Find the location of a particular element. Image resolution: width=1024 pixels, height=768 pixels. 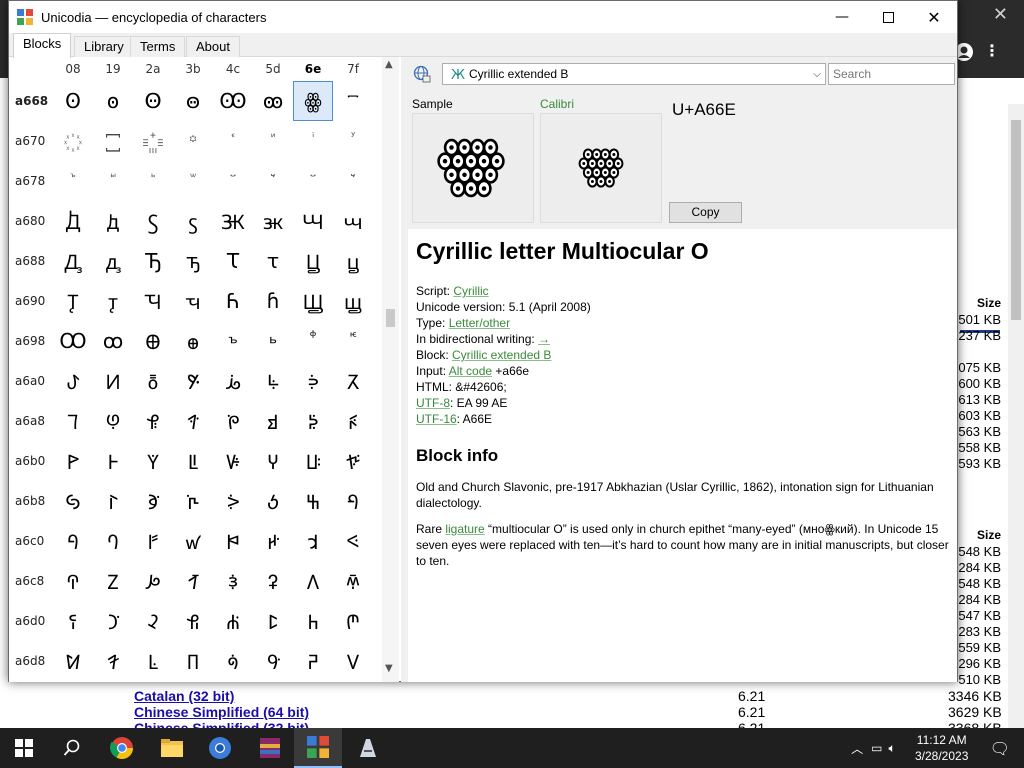

character-cell: ꙶ is located at coordinates (313, 141).